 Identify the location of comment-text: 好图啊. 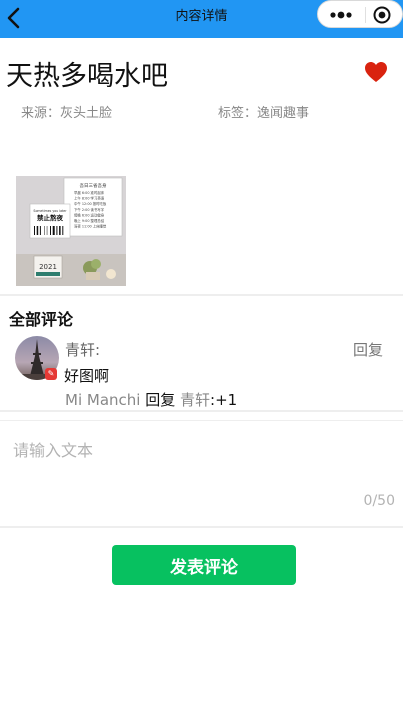
(87, 376).